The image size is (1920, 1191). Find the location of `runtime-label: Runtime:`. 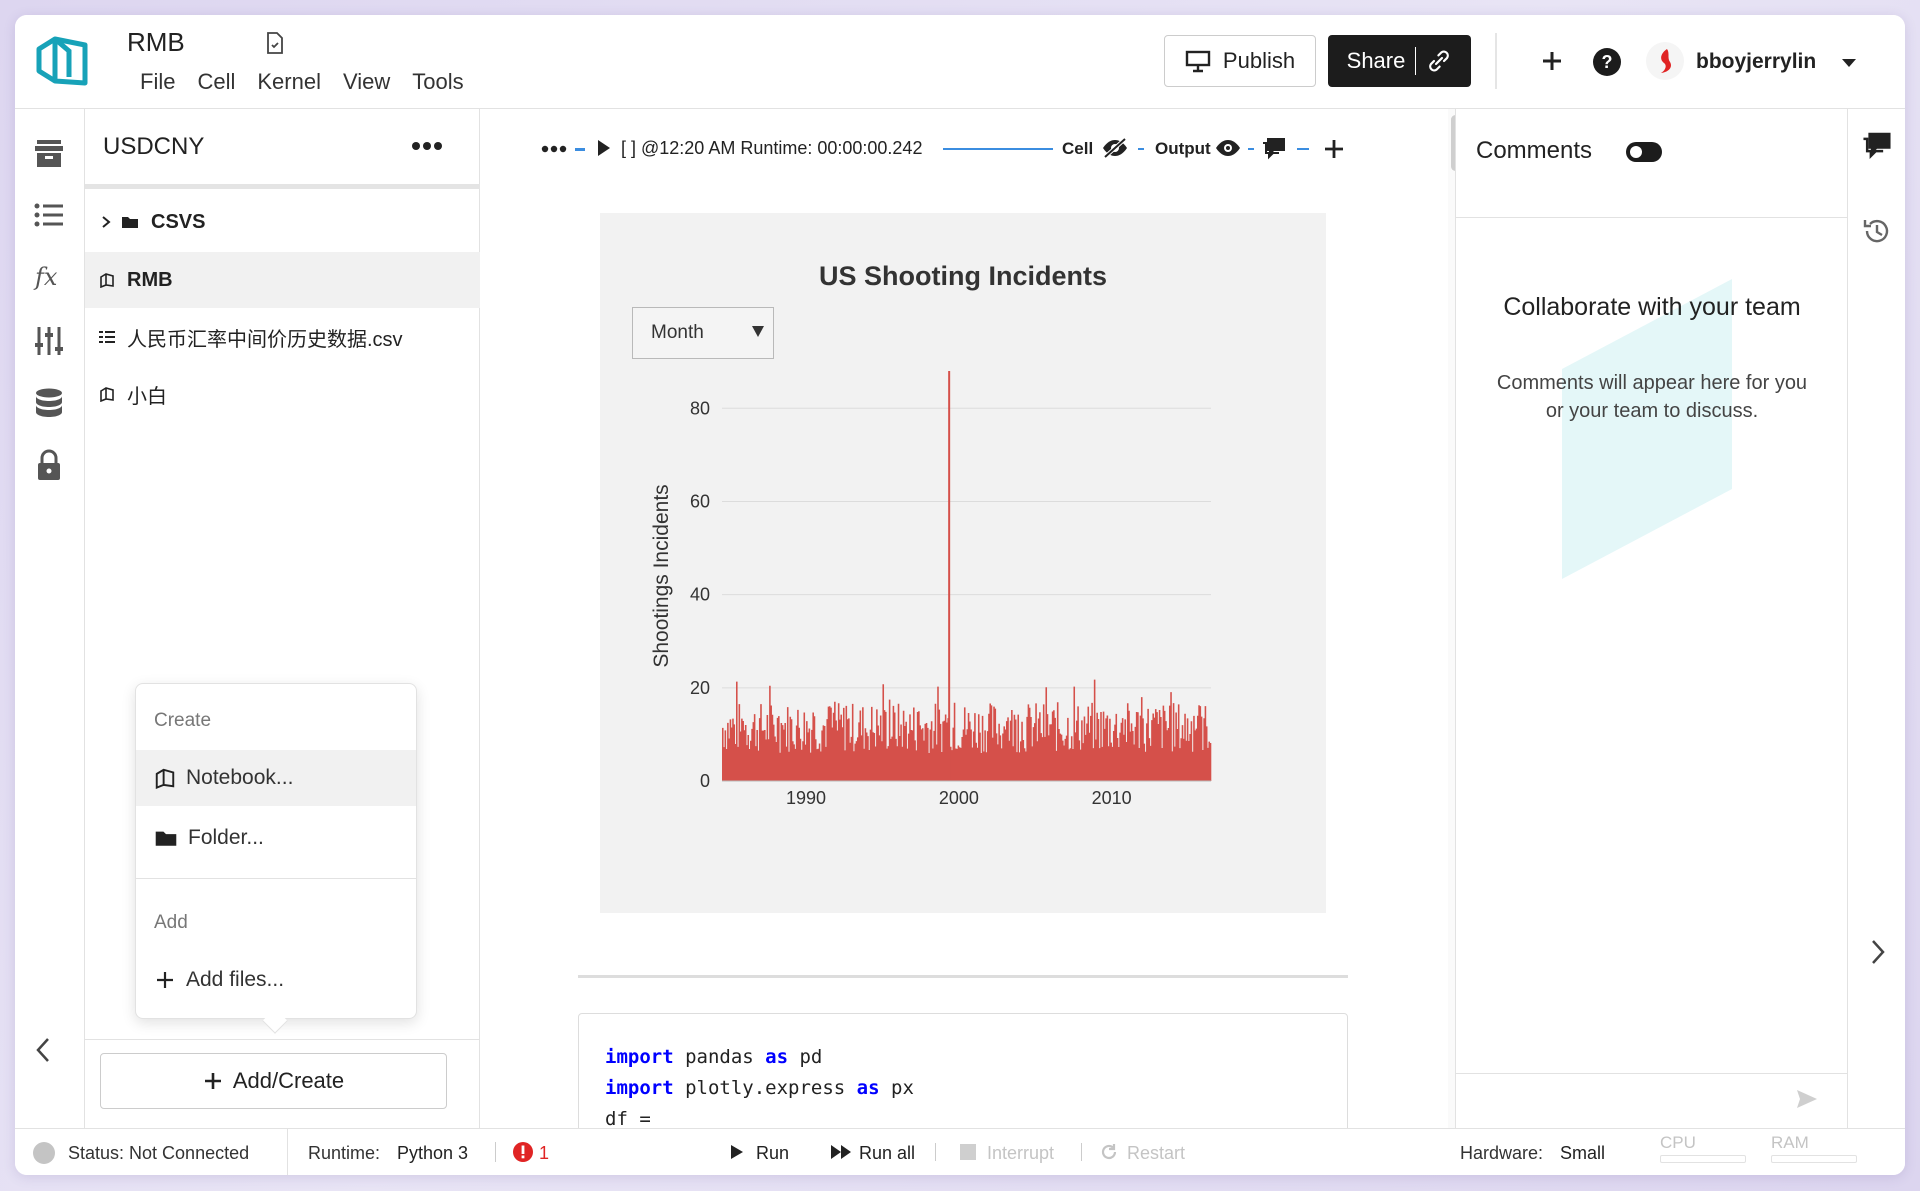

runtime-label: Runtime: is located at coordinates (344, 1153).